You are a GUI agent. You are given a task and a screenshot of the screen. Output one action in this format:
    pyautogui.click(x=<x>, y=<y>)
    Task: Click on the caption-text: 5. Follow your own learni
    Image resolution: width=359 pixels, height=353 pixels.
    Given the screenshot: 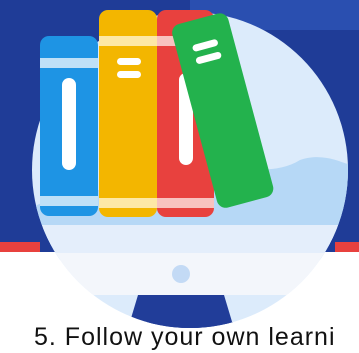 What is the action you would take?
    pyautogui.click(x=185, y=337)
    